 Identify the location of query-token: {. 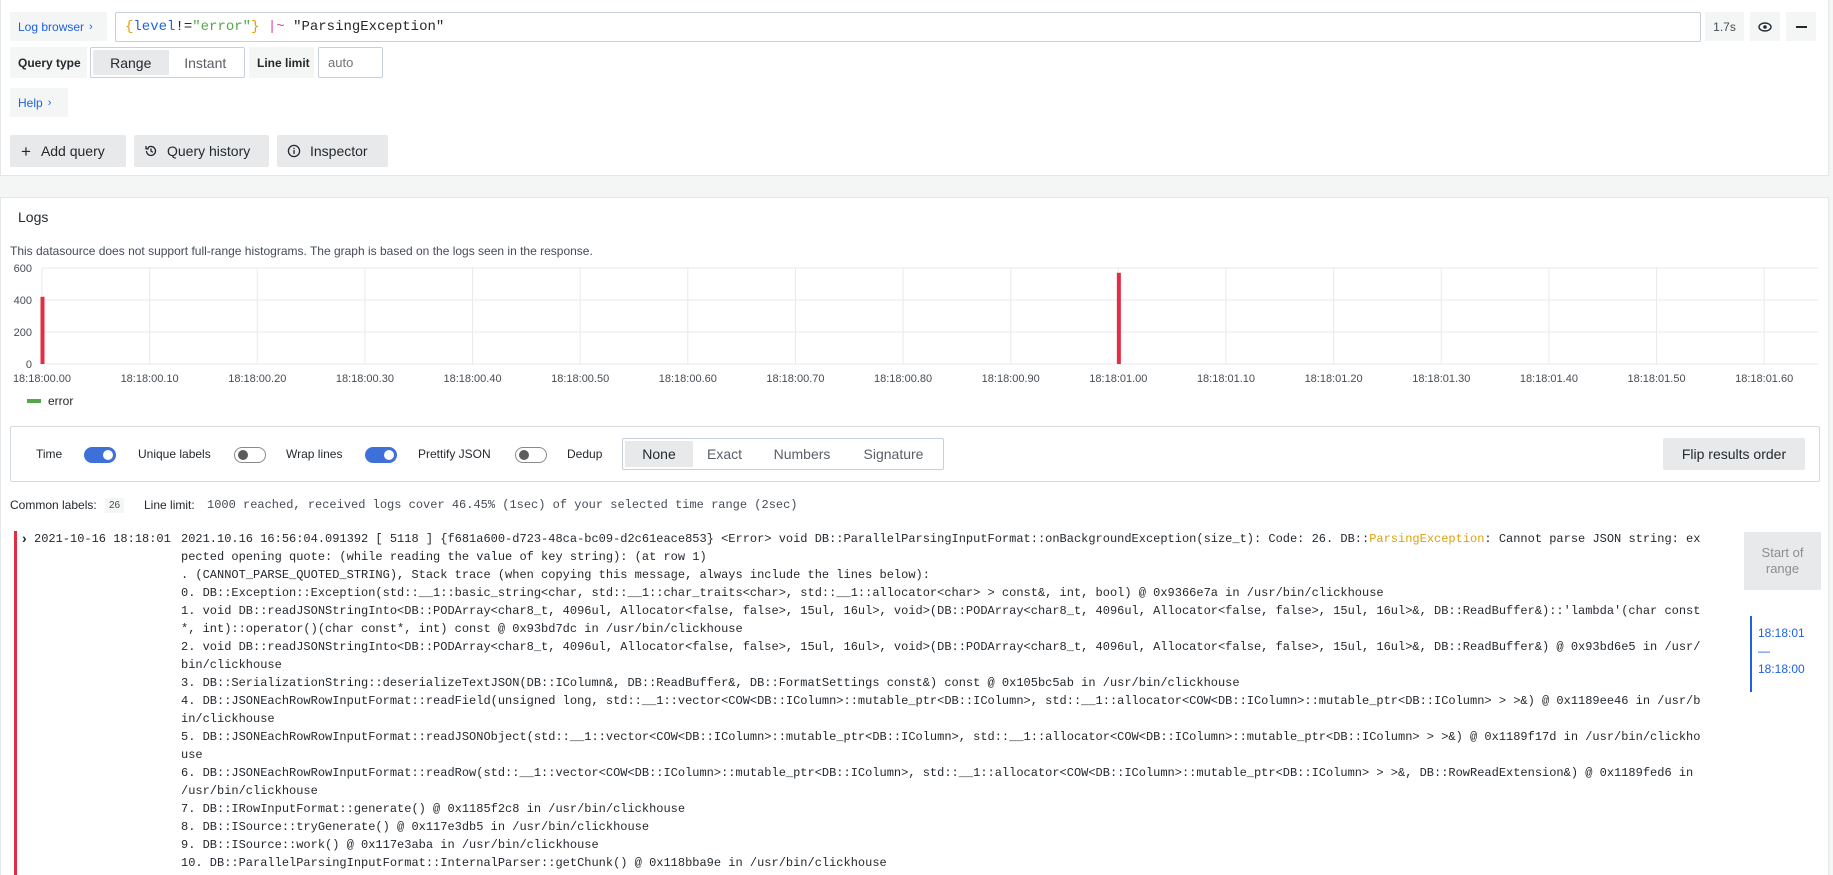
(129, 27).